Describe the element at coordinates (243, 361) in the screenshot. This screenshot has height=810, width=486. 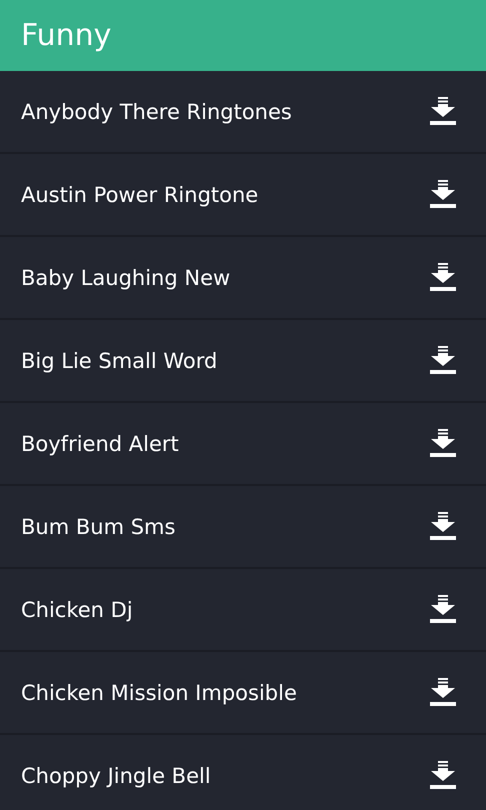
I see `ringtone-item: Big Lie Small Word` at that location.